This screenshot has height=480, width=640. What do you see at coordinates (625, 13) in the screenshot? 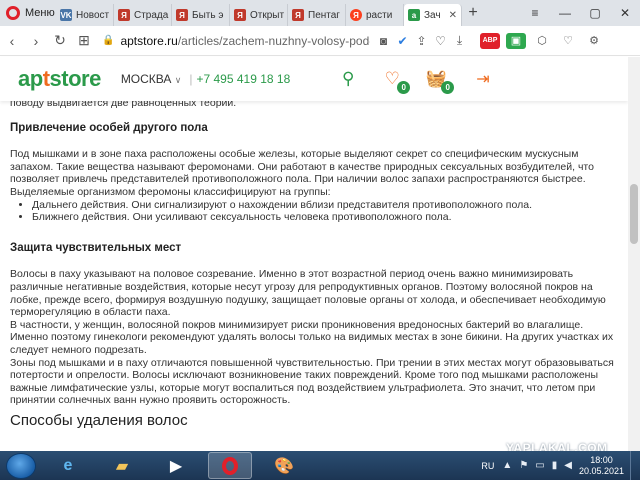
I see `close-window-icon: ✕` at bounding box center [625, 13].